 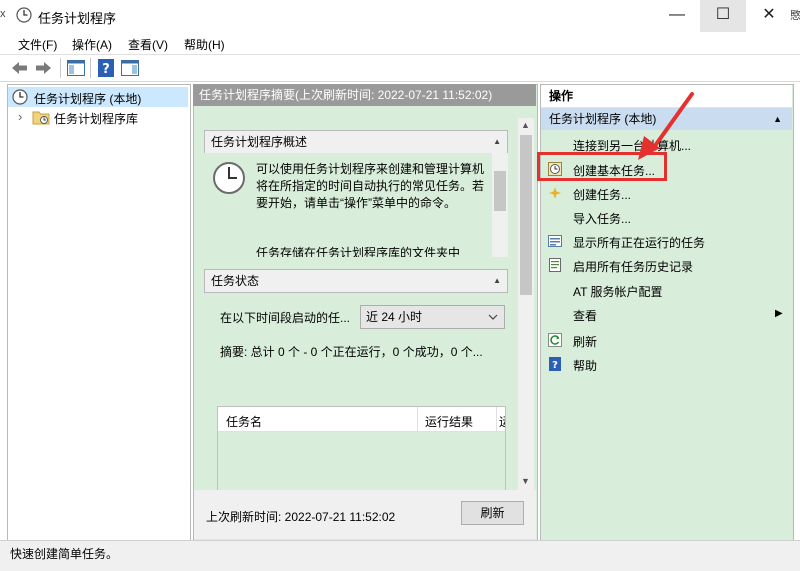 I want to click on close-button: ✕, so click(x=769, y=16).